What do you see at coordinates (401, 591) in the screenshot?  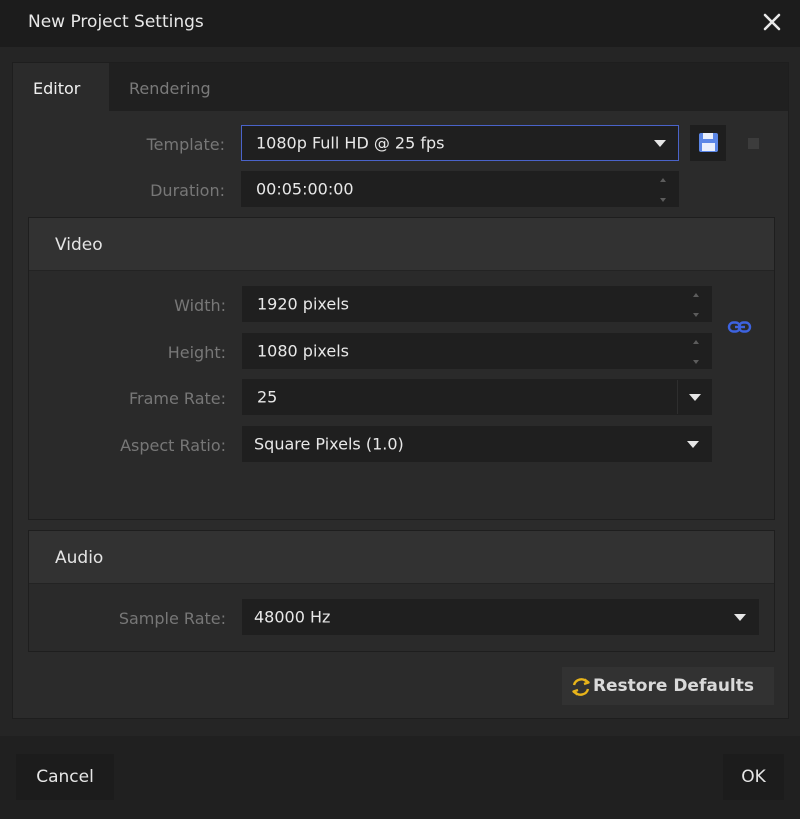 I see `audio-section: Audio Sample Rate: 48000 Hz` at bounding box center [401, 591].